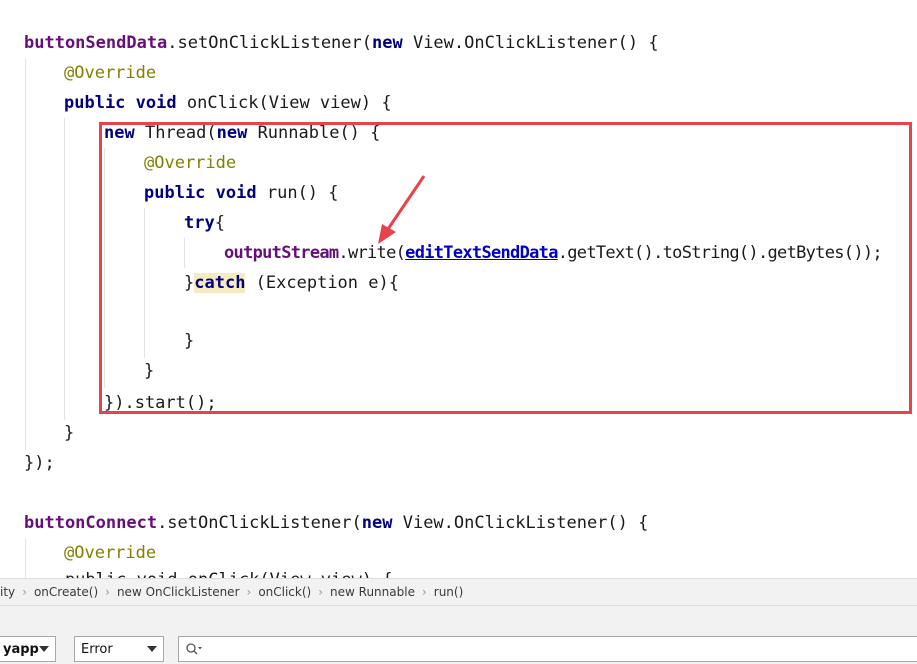 The height and width of the screenshot is (664, 917). Describe the element at coordinates (194, 649) in the screenshot. I see `search-icon` at that location.